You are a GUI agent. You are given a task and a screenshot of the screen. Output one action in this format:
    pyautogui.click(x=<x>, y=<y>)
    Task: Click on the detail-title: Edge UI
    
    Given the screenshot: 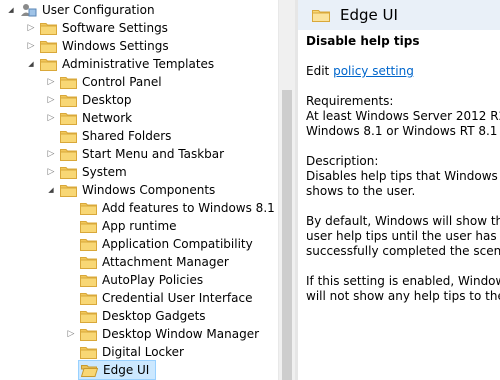 What is the action you would take?
    pyautogui.click(x=369, y=15)
    